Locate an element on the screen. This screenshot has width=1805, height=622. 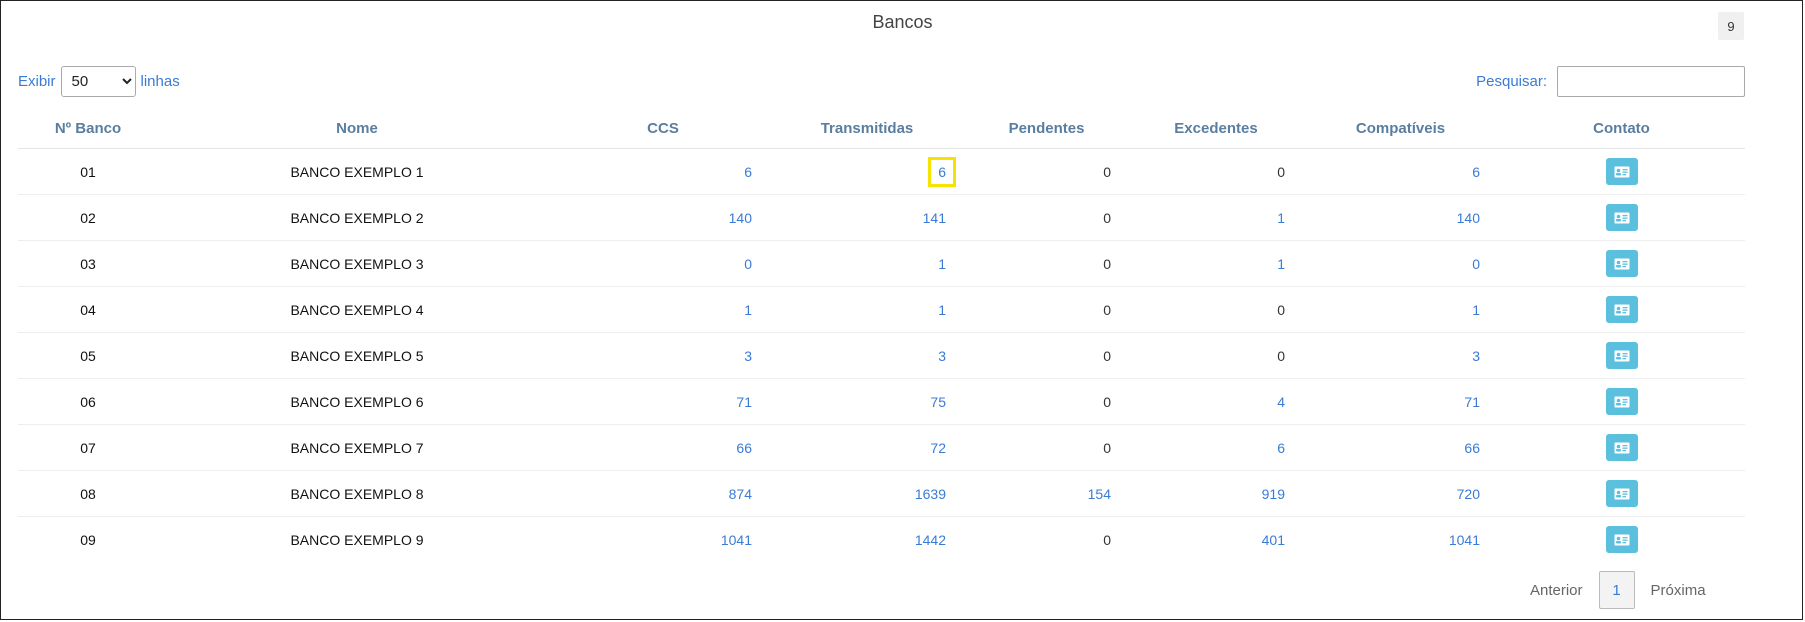
cell-ccs-value: 6 is located at coordinates (748, 172).